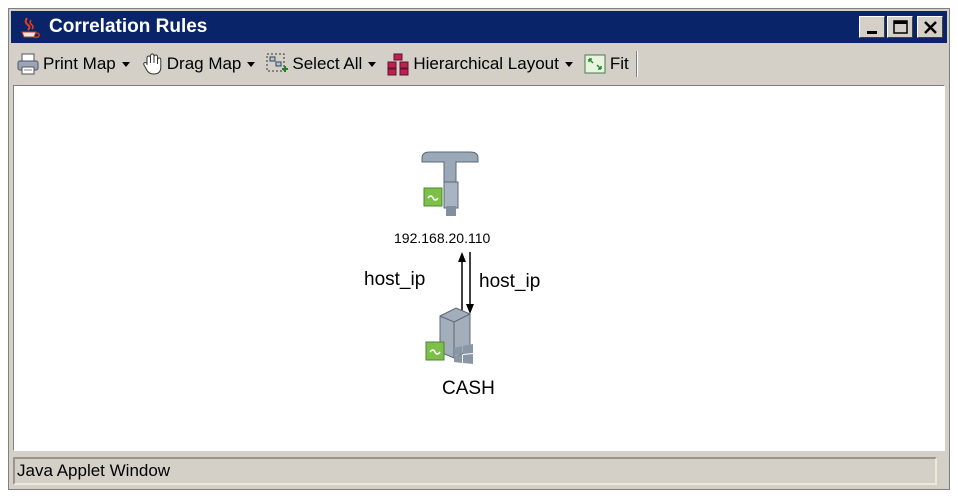 Image resolution: width=958 pixels, height=496 pixels. Describe the element at coordinates (30, 28) in the screenshot. I see `java-cup-icon` at that location.